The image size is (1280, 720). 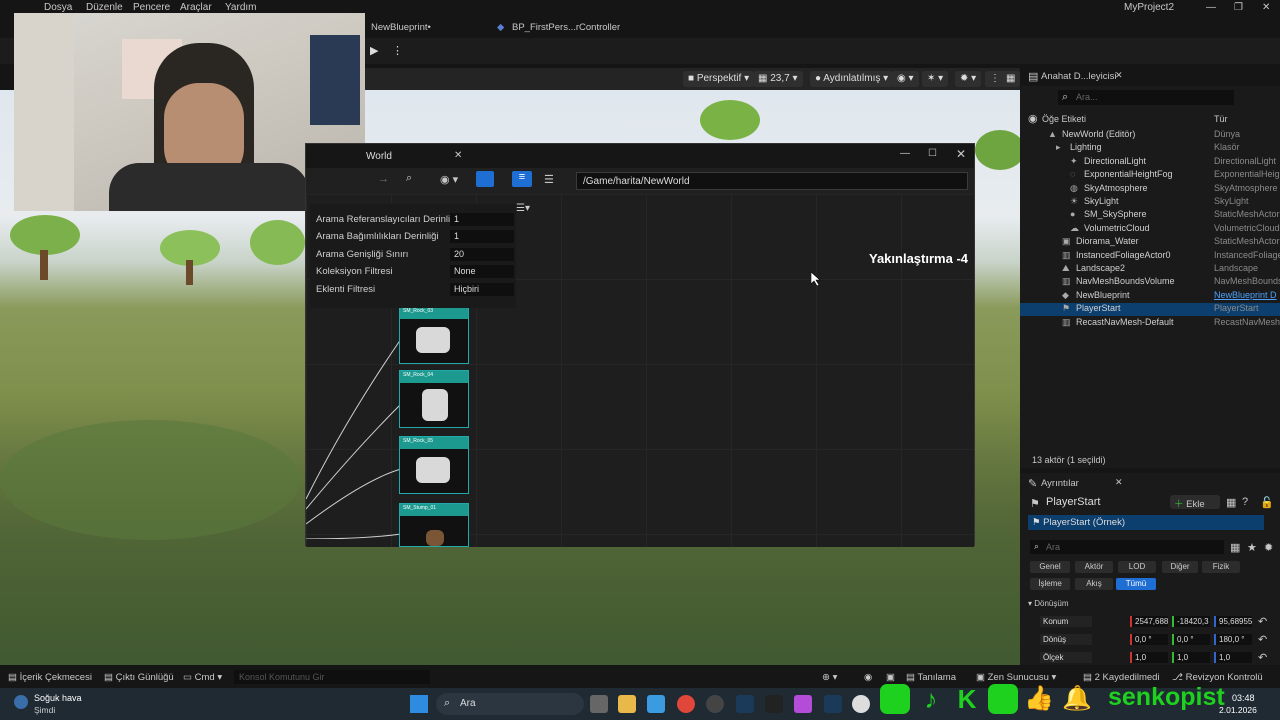 What do you see at coordinates (1150, 189) in the screenshot?
I see `outliner-row: ◍ SkyAtmosphere SkyAtmosphere` at bounding box center [1150, 189].